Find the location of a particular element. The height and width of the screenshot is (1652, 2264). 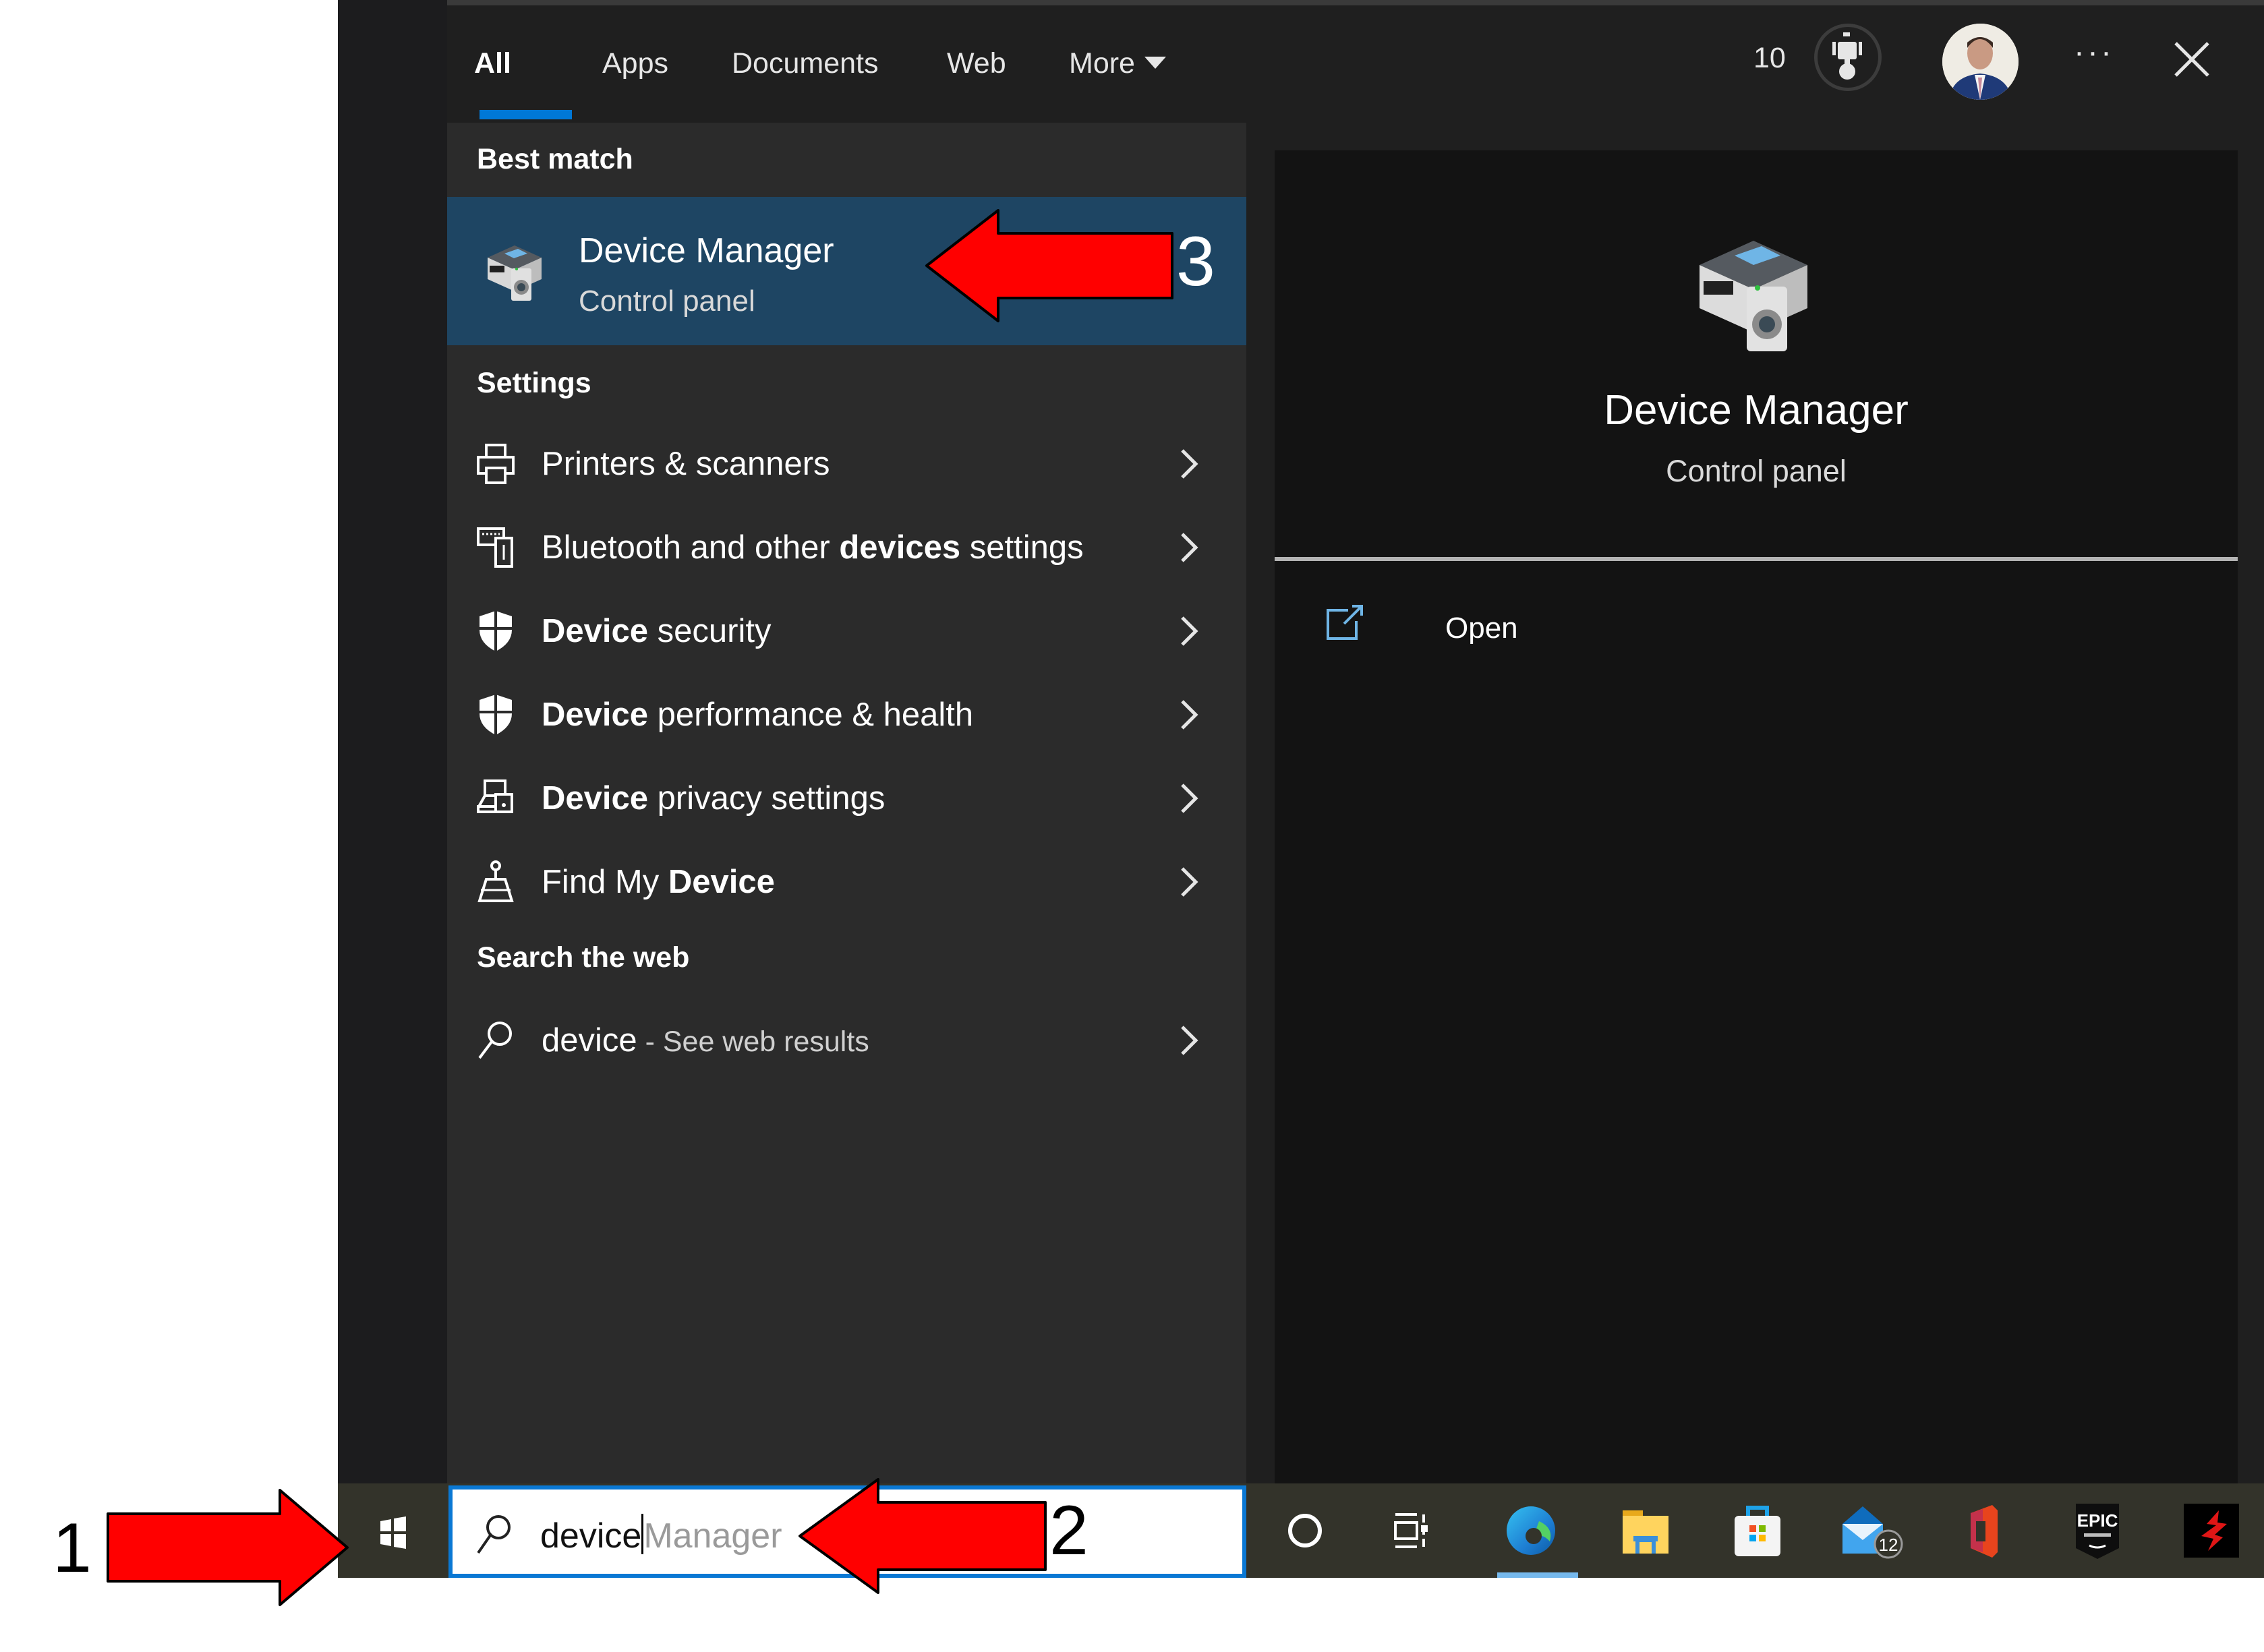

annotation-number-3: 3 is located at coordinates (1195, 262).